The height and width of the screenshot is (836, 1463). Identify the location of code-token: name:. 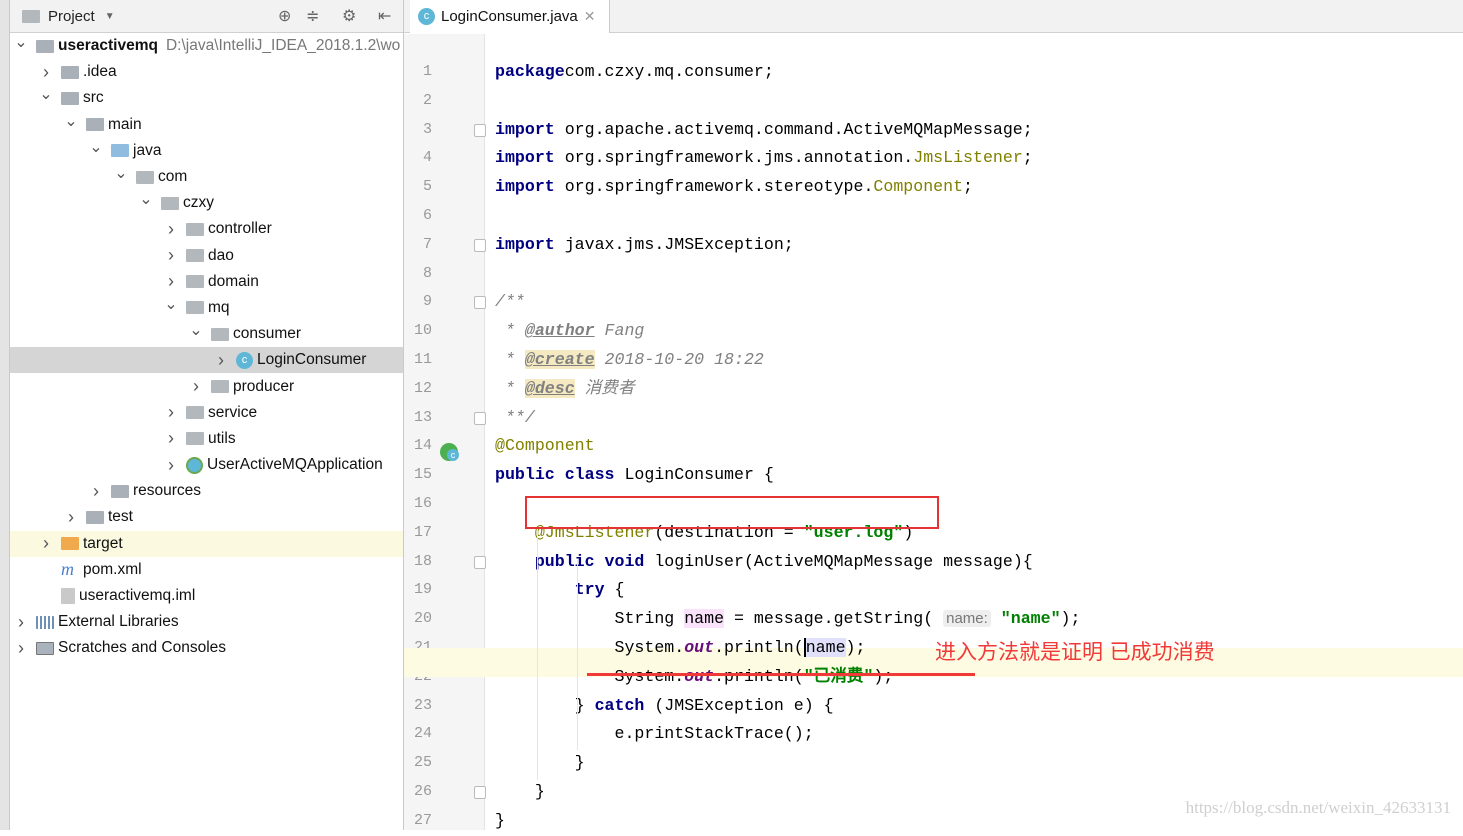
(967, 619).